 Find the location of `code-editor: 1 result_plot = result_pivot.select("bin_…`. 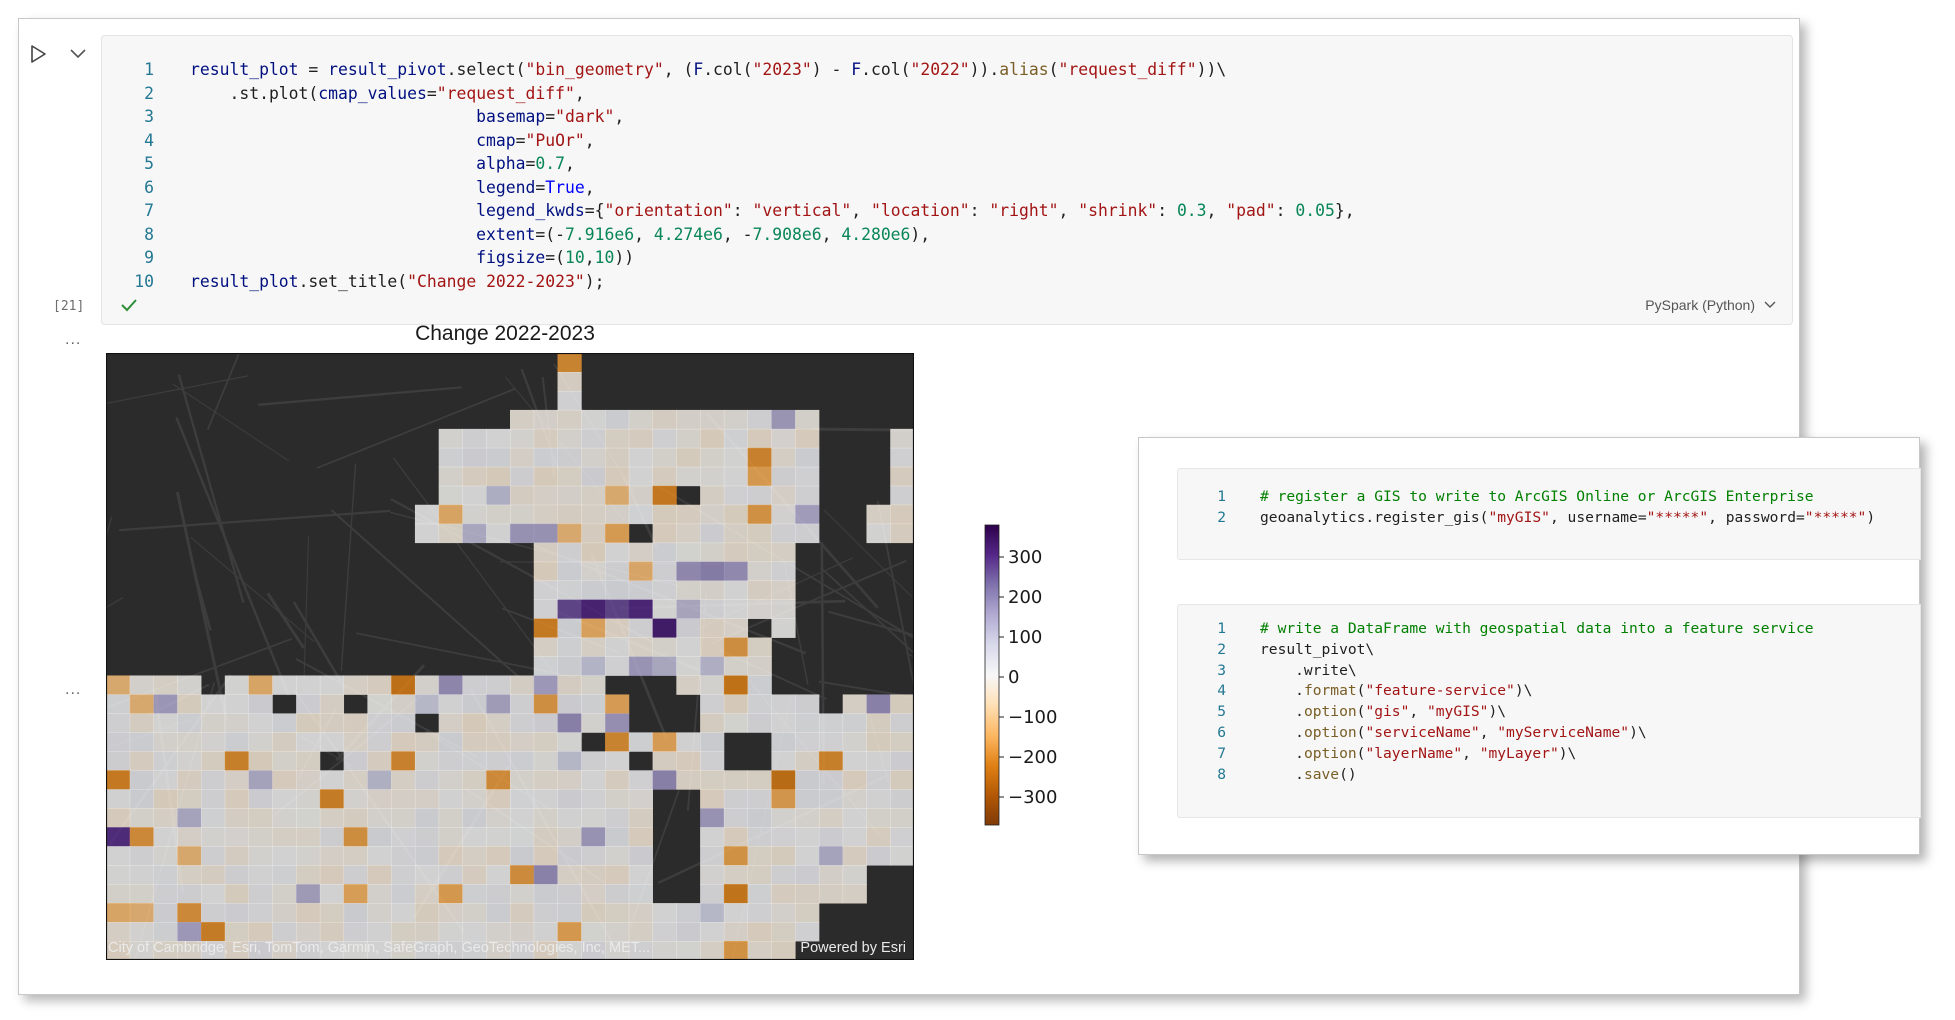

code-editor: 1 result_plot = result_pivot.select("bin_… is located at coordinates (728, 175).